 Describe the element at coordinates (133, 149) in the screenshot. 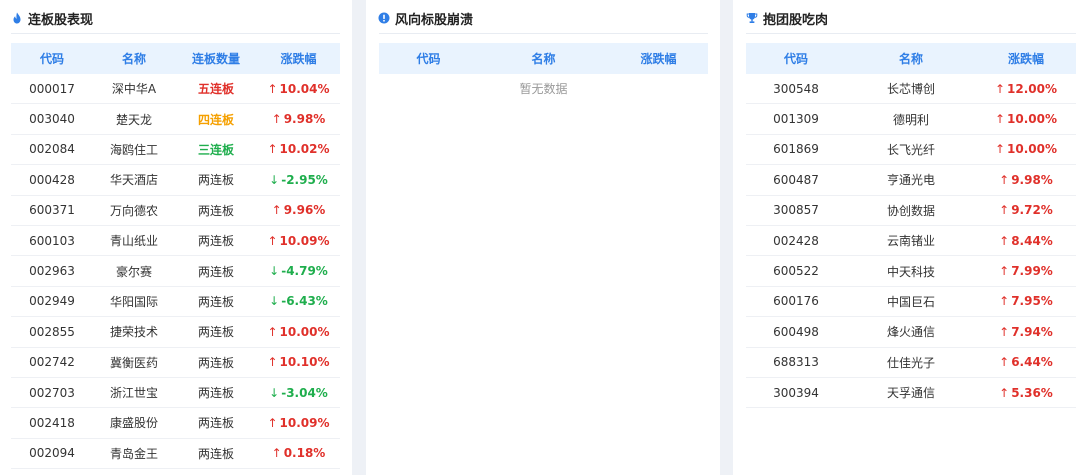

I see `name-cell: 海鸥住工` at that location.